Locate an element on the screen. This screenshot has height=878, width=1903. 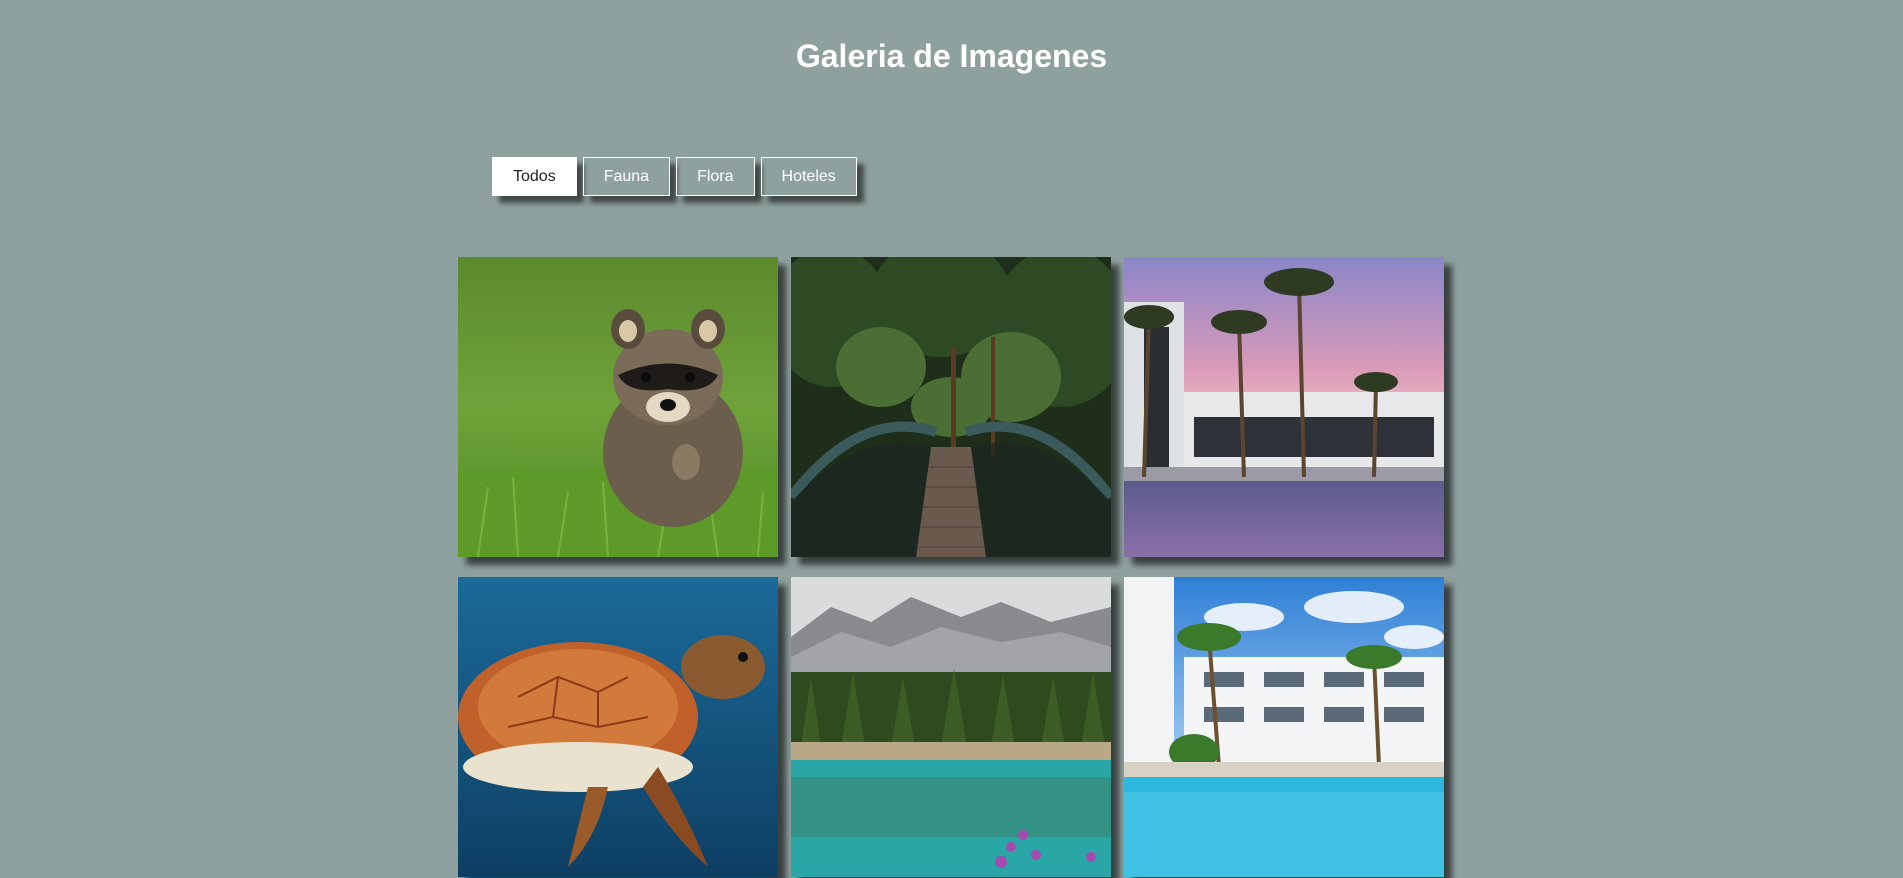
filter-button-flora: Flora is located at coordinates (715, 176).